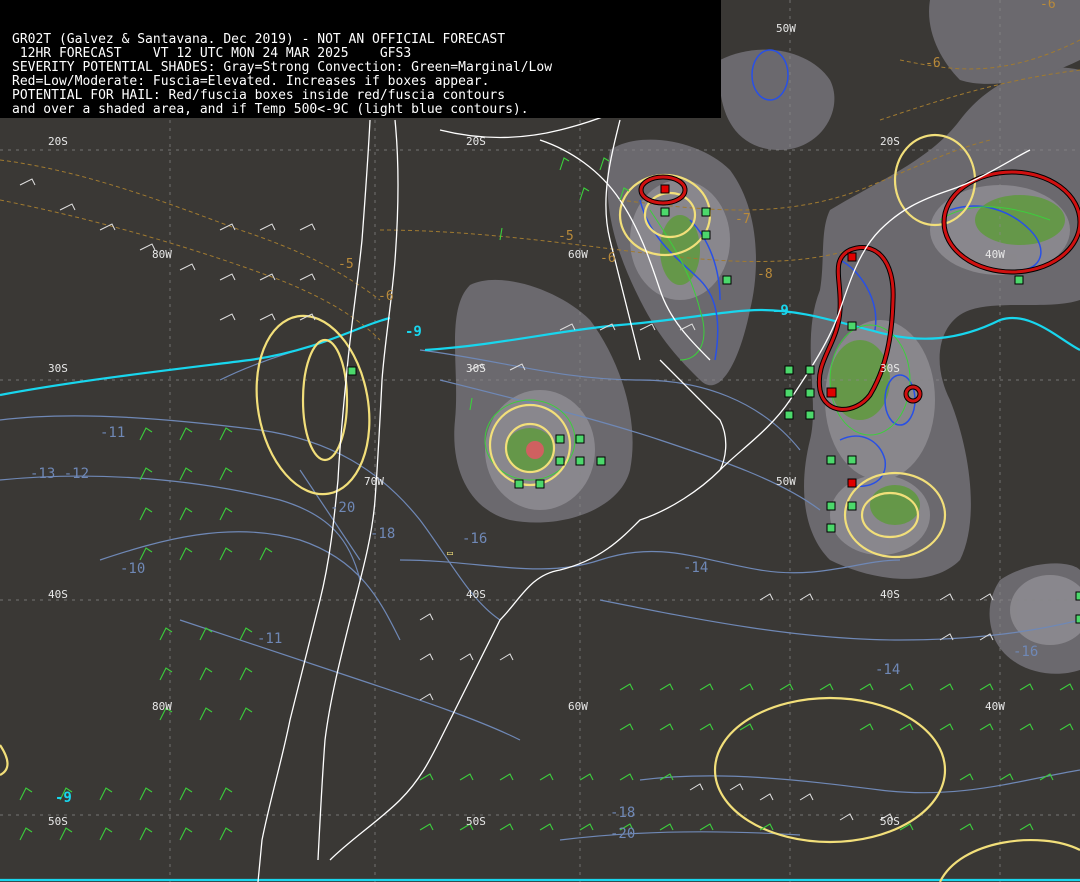 The image size is (1080, 882). I want to click on contour-label-minus11: -11, so click(112, 433).